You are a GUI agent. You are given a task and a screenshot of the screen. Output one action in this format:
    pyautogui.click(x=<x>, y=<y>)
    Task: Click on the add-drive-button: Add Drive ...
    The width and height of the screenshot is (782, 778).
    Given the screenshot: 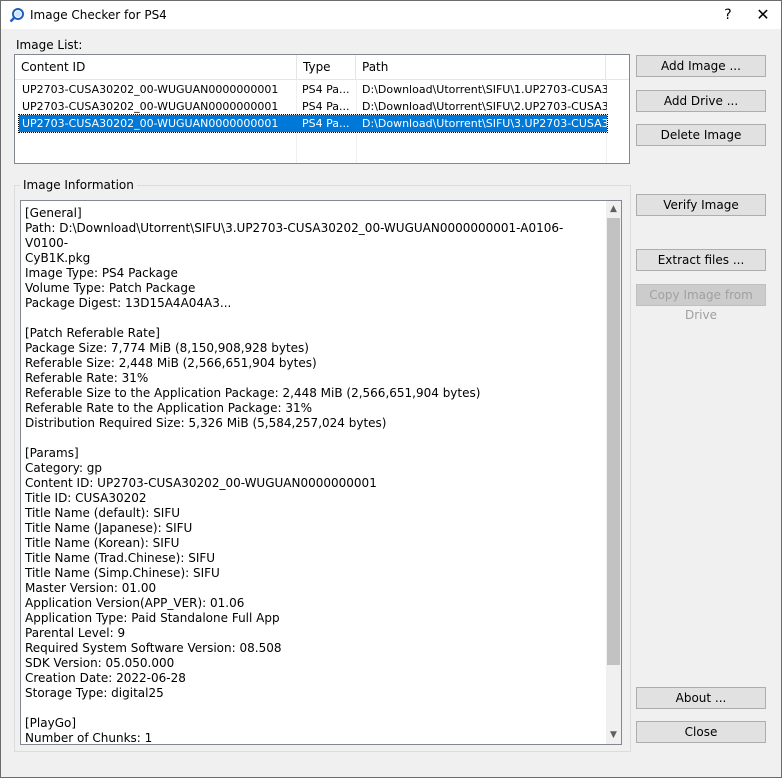 What is the action you would take?
    pyautogui.click(x=701, y=101)
    